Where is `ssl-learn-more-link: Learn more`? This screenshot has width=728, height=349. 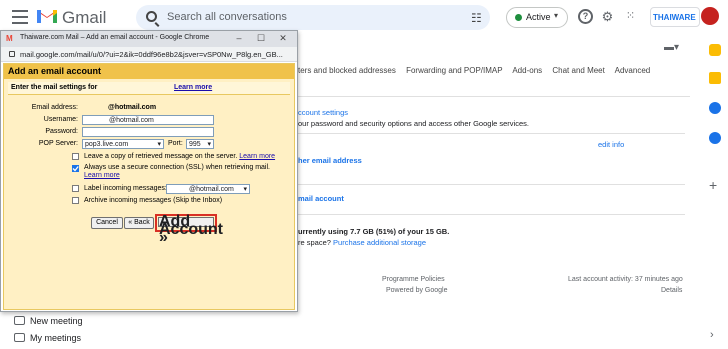
ssl-learn-more-link: Learn more is located at coordinates (102, 175).